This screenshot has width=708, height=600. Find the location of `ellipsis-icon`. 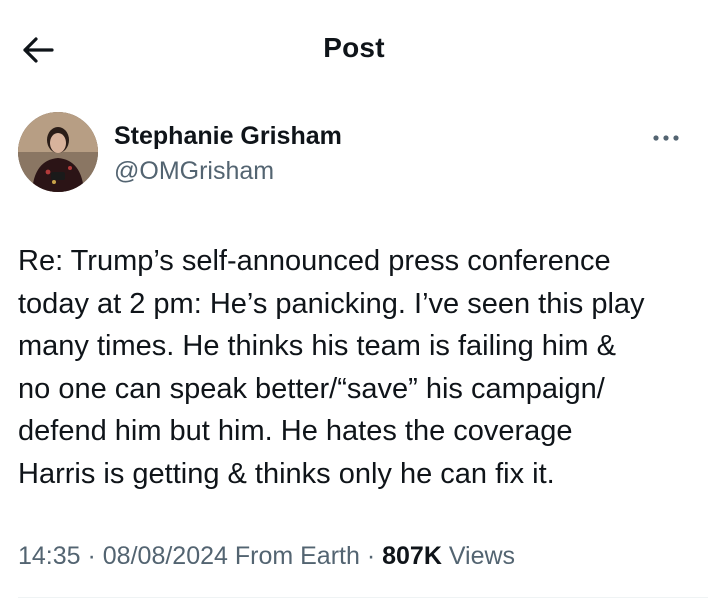

ellipsis-icon is located at coordinates (666, 138).